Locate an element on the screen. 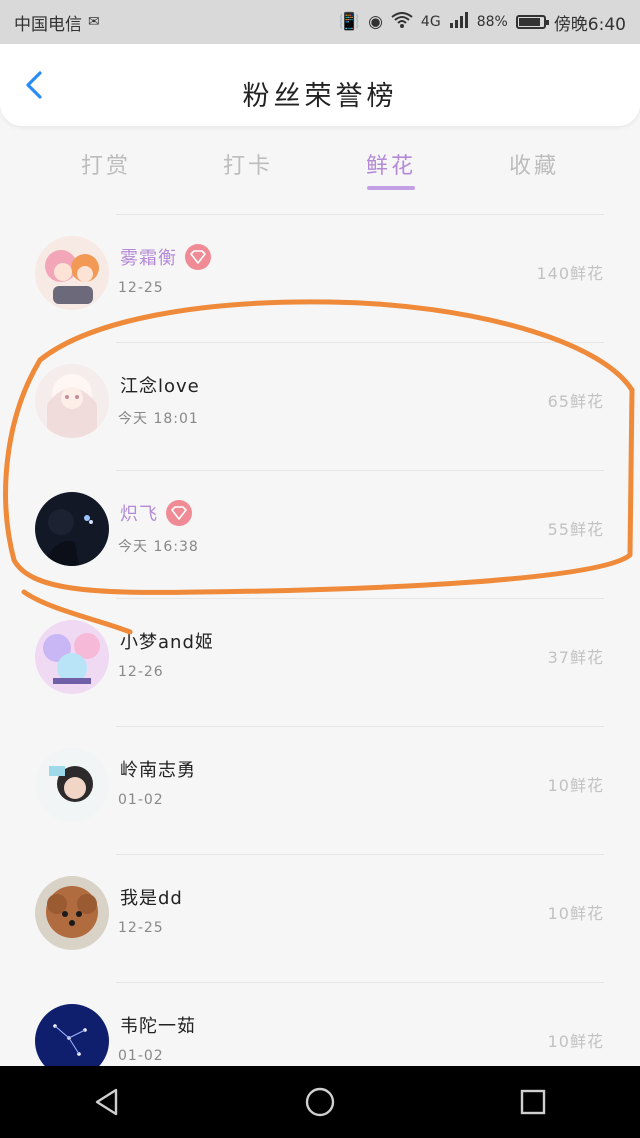 The image size is (640, 1138). tab-favorites: 收藏 is located at coordinates (534, 164).